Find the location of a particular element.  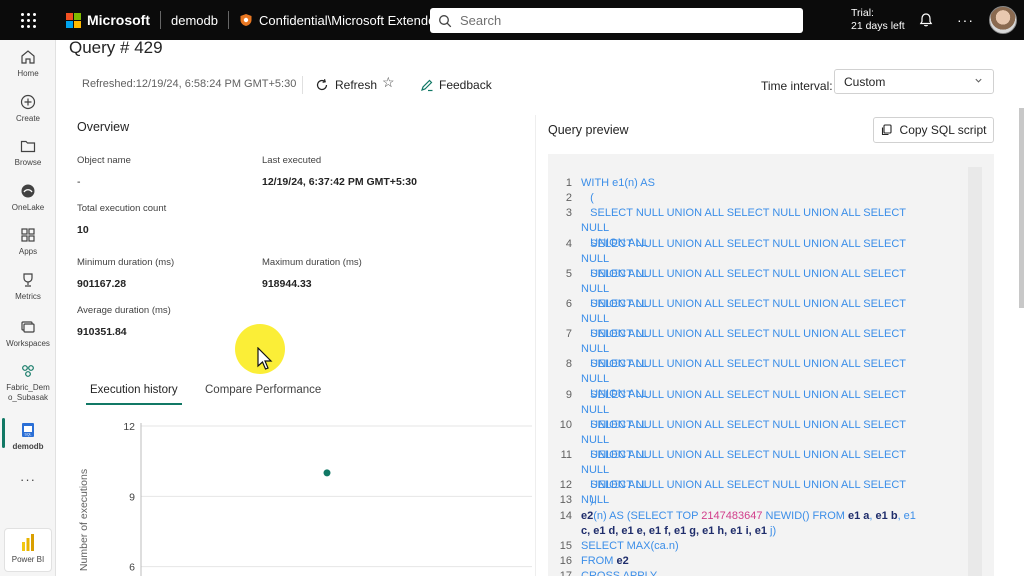

search-input: Search is located at coordinates (616, 20).